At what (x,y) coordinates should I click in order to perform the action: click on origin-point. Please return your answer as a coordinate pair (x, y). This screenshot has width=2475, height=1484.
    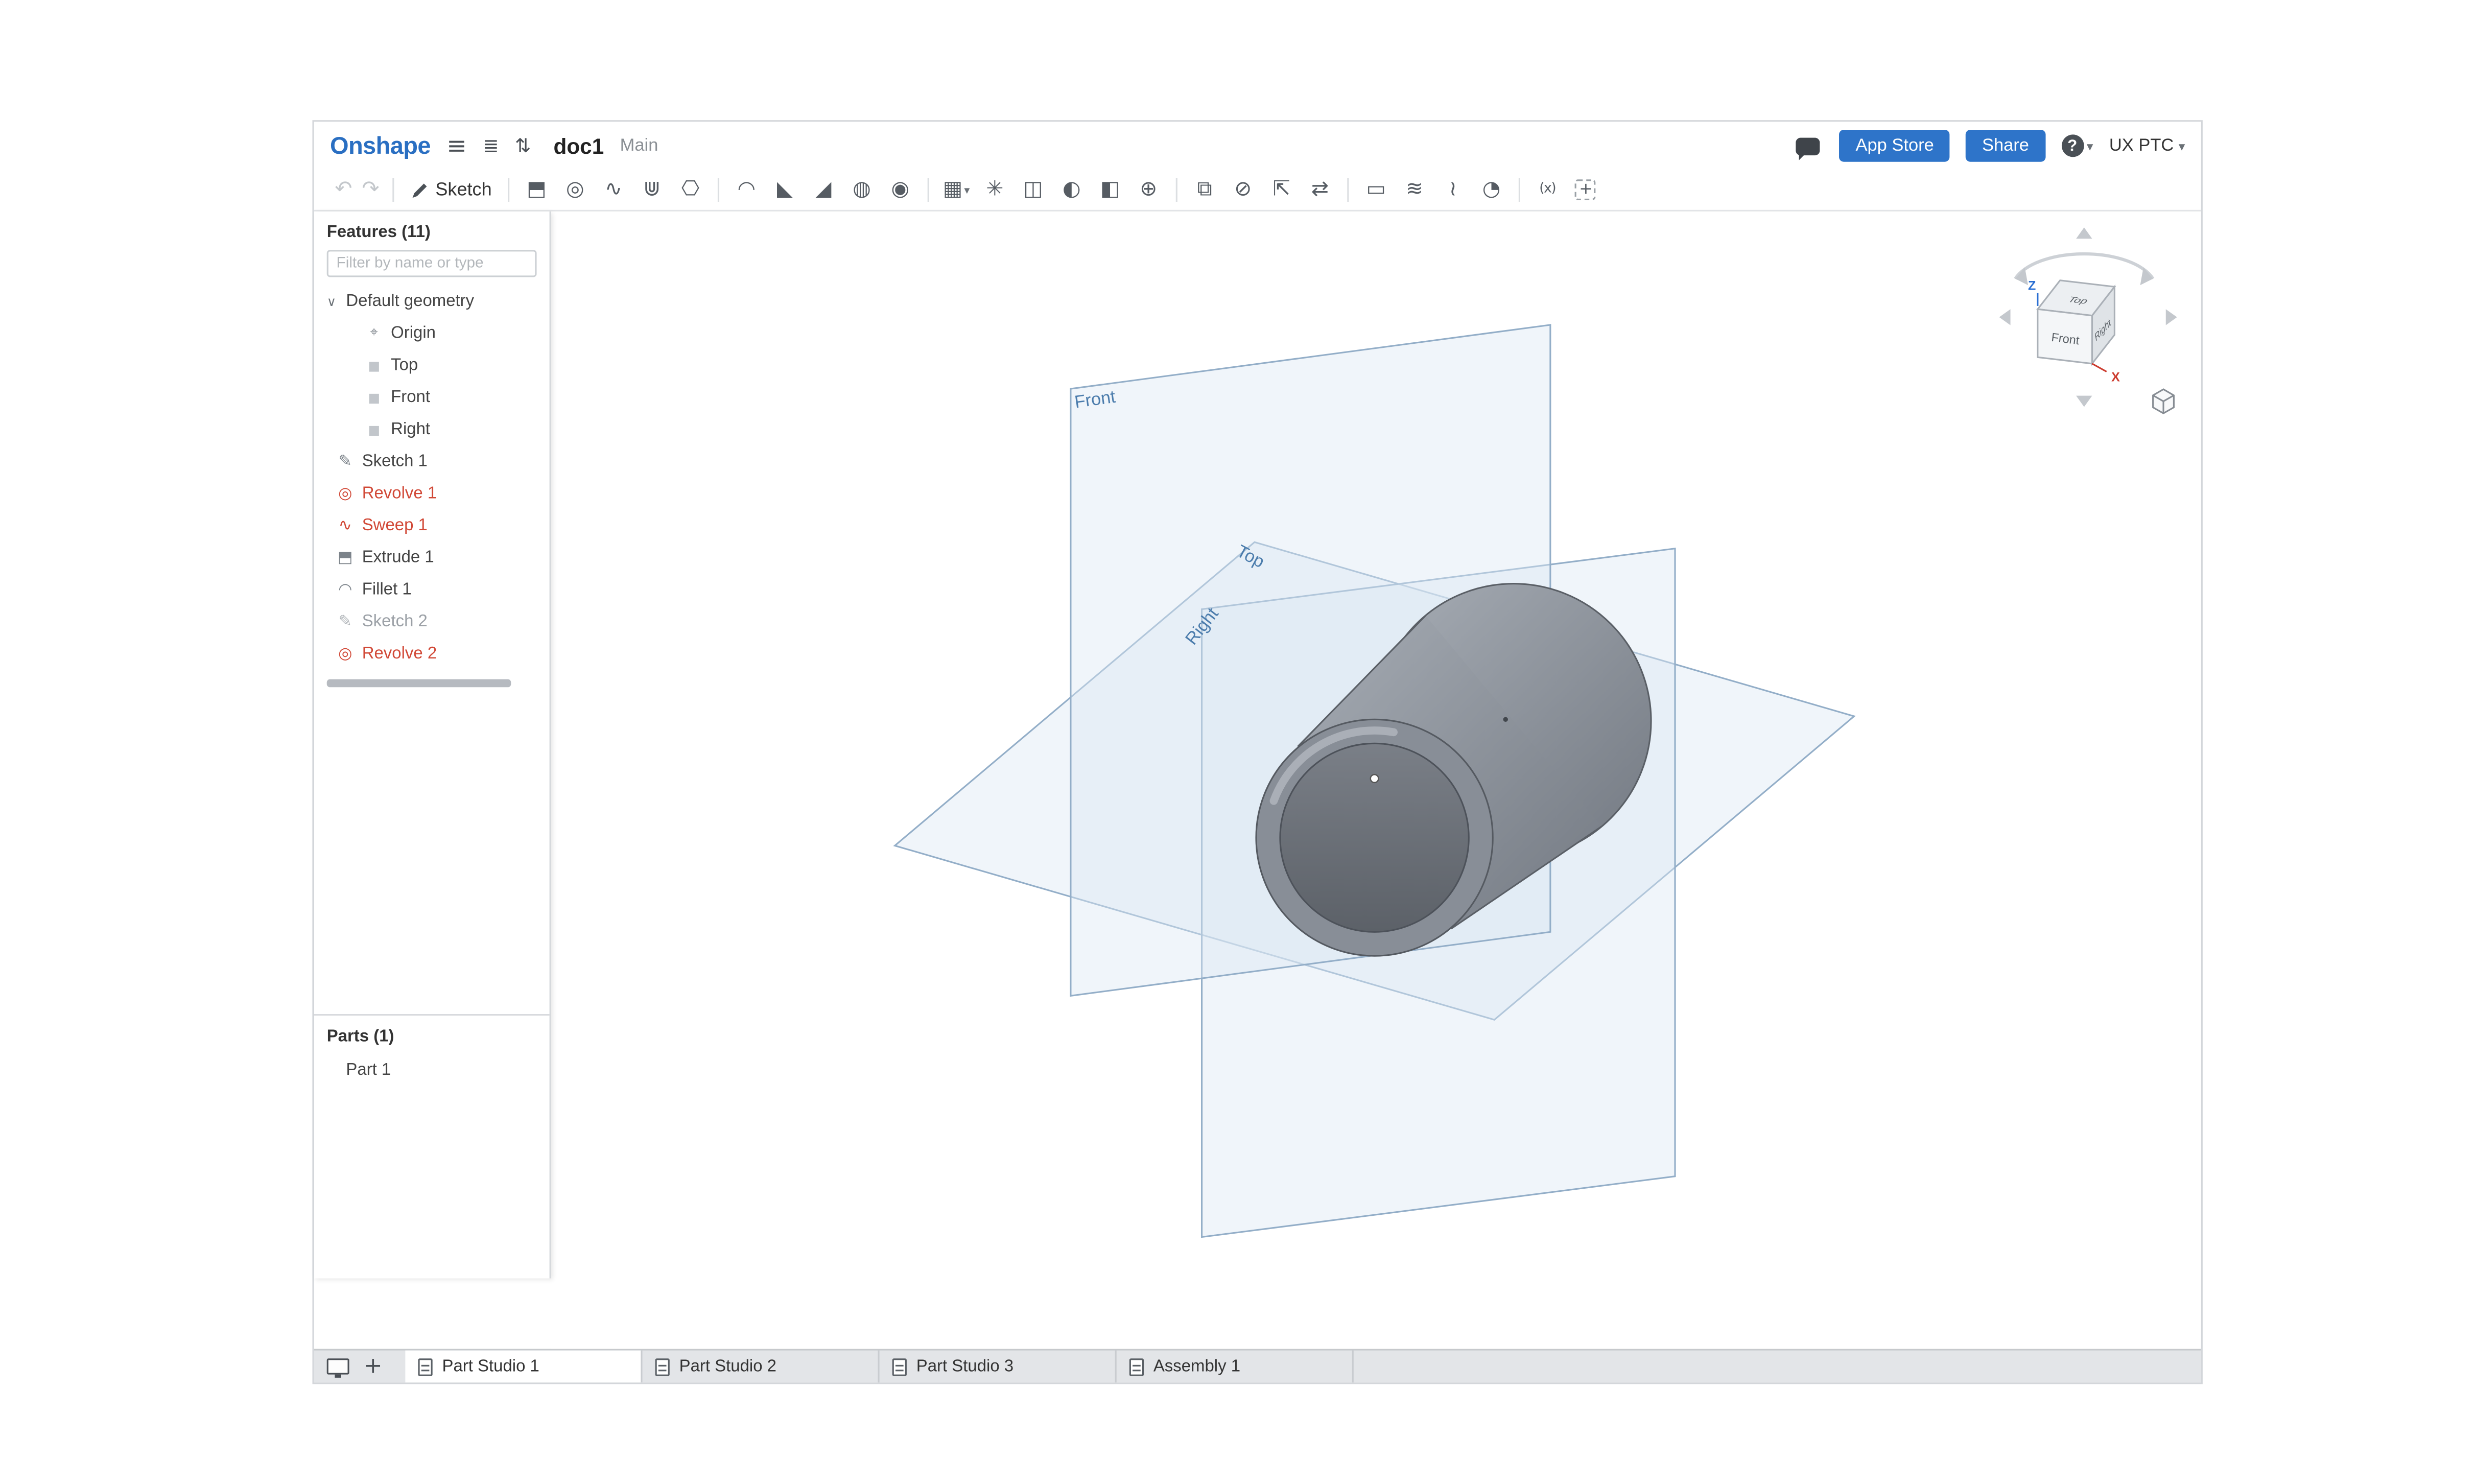
    Looking at the image, I should click on (1374, 778).